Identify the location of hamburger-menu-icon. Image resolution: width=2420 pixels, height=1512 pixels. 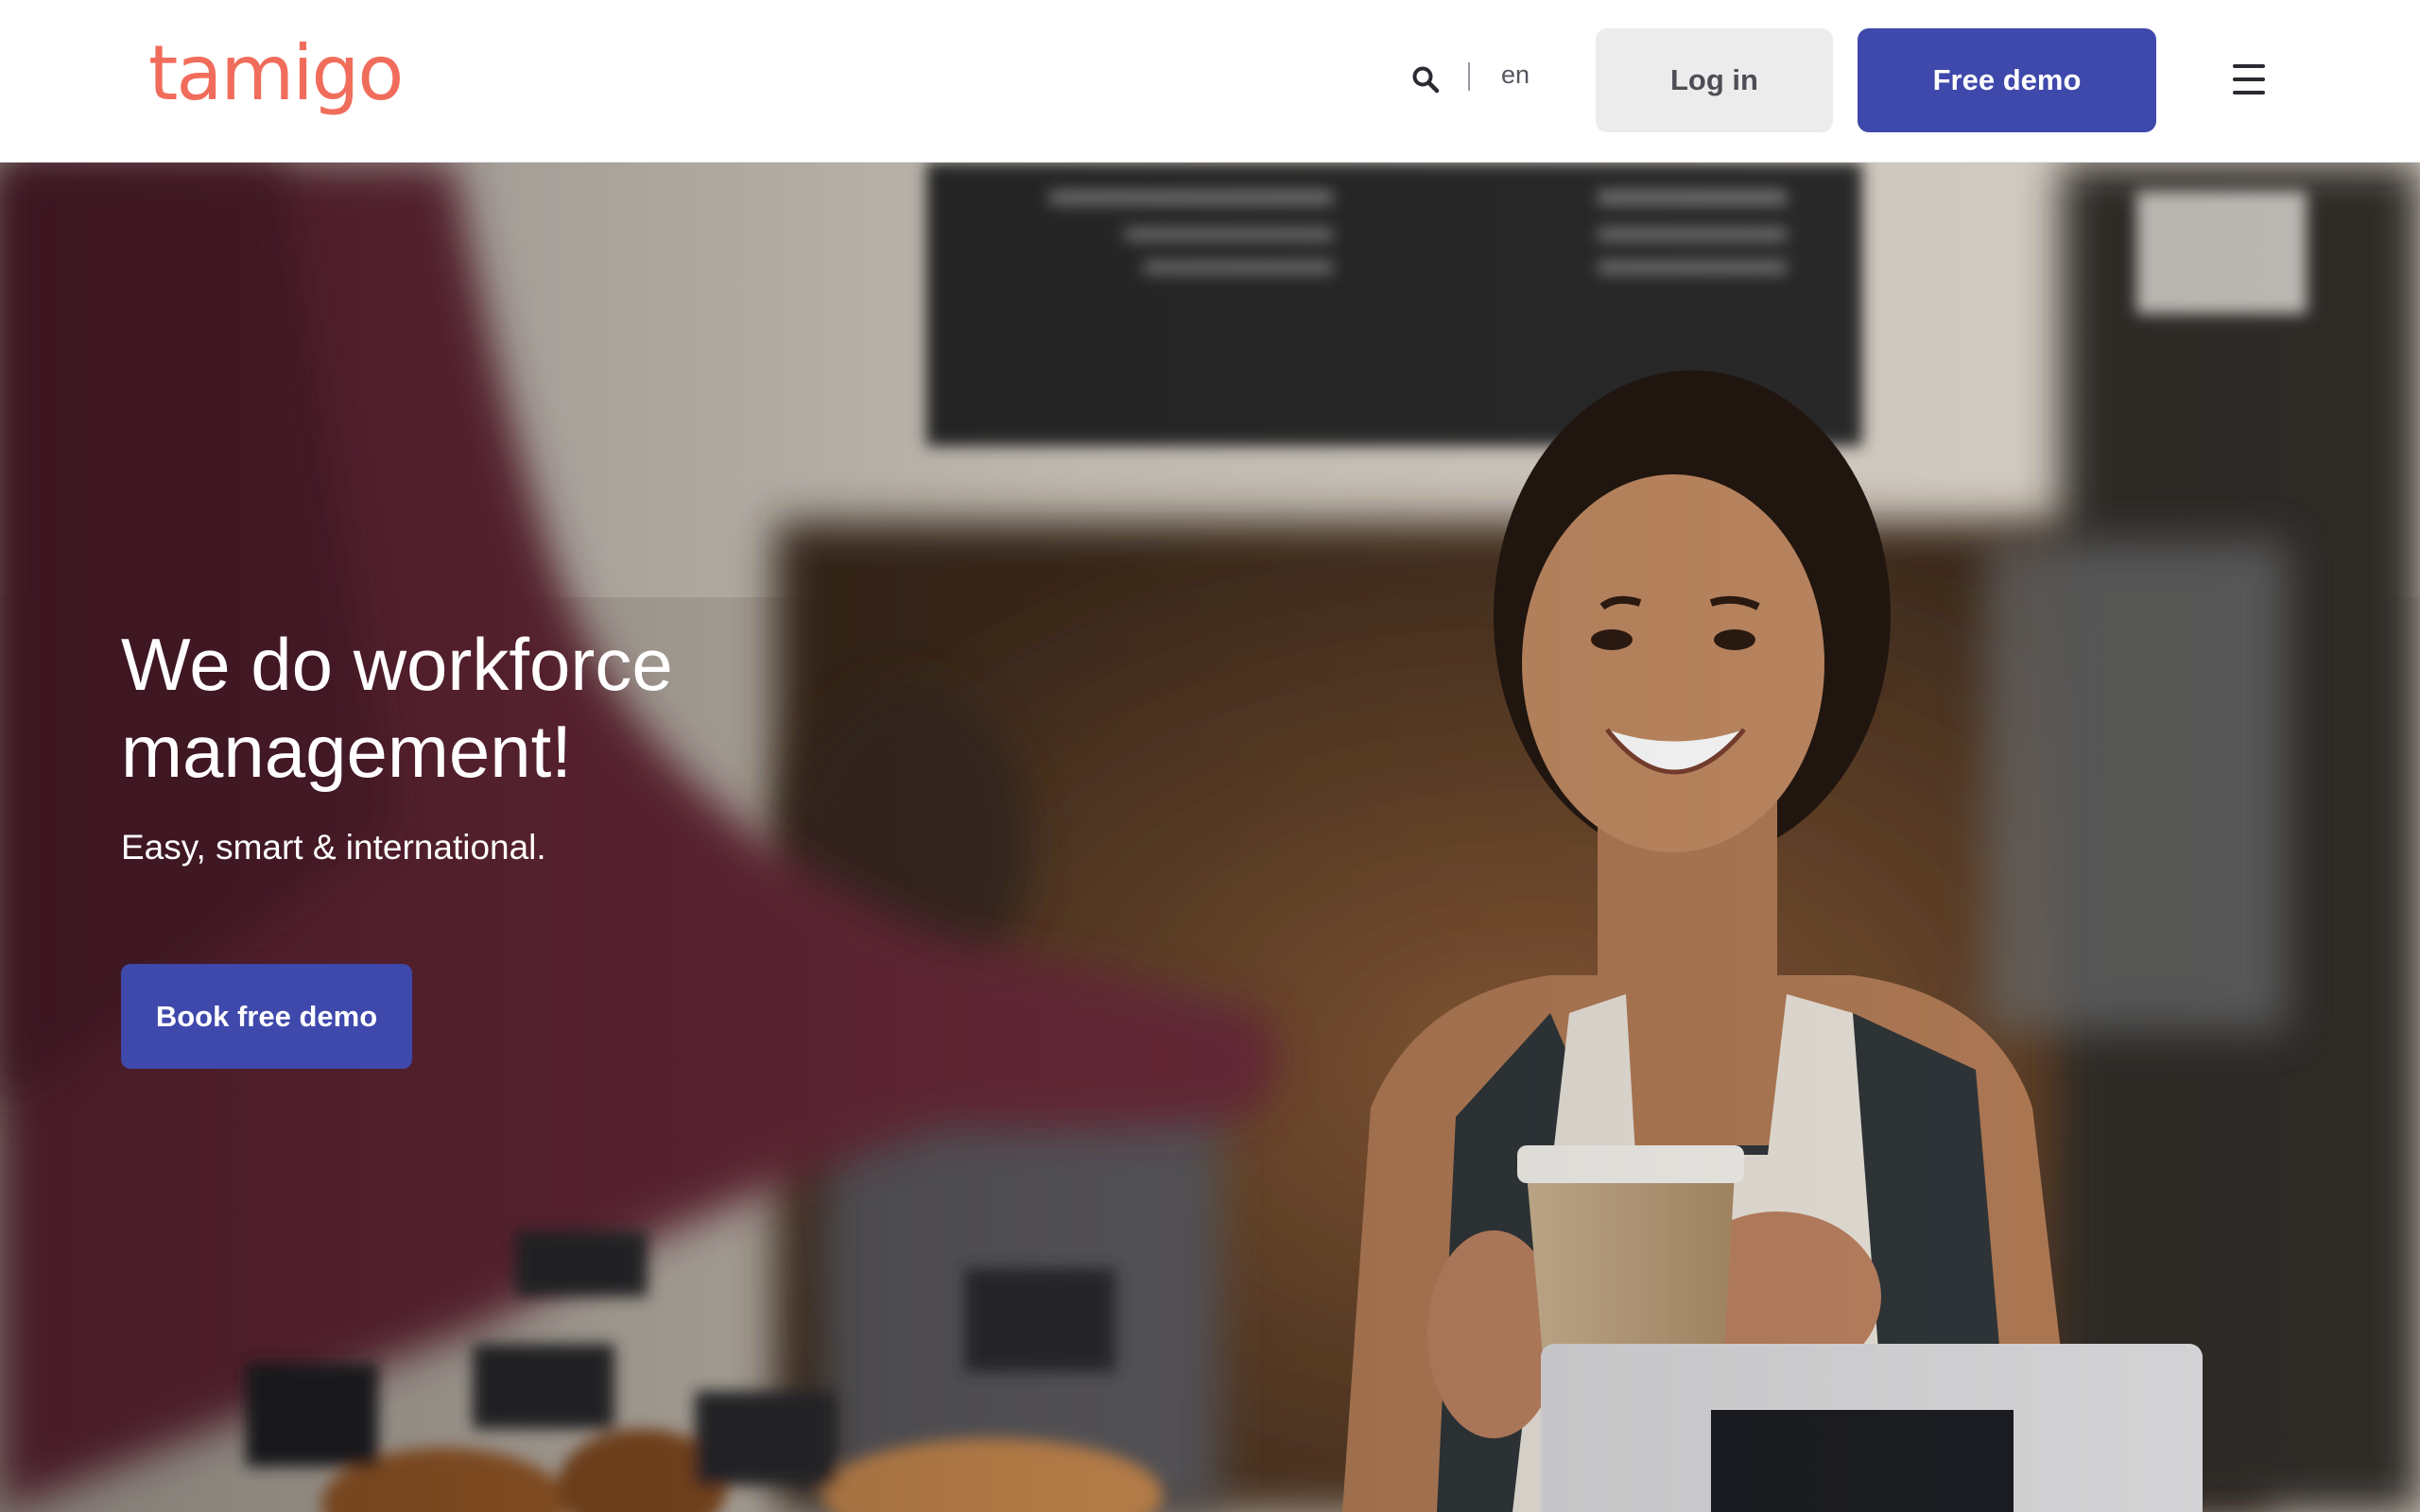
(2250, 79).